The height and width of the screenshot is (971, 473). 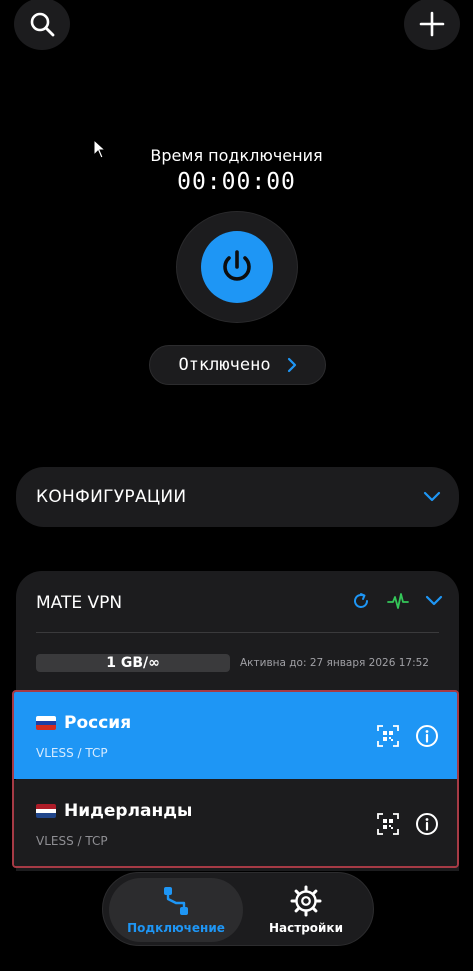 What do you see at coordinates (291, 365) in the screenshot?
I see `chevron-right-icon` at bounding box center [291, 365].